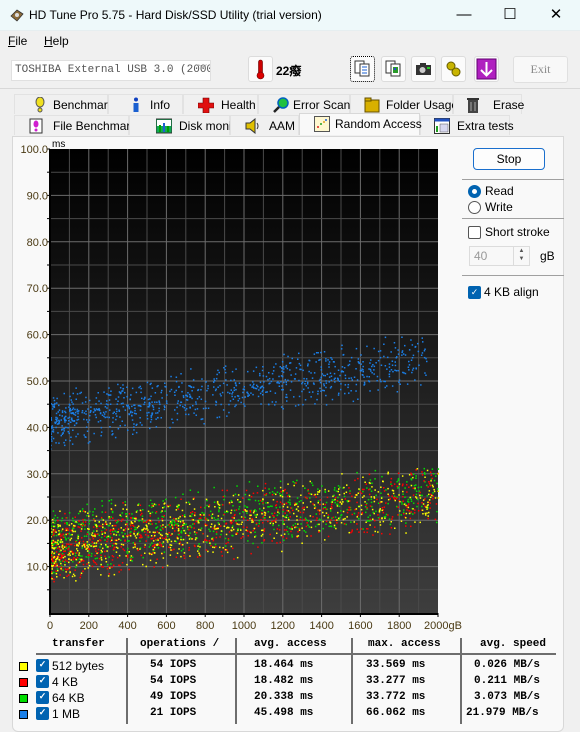 The height and width of the screenshot is (732, 580). I want to click on short-stroke-checkbox, so click(474, 232).